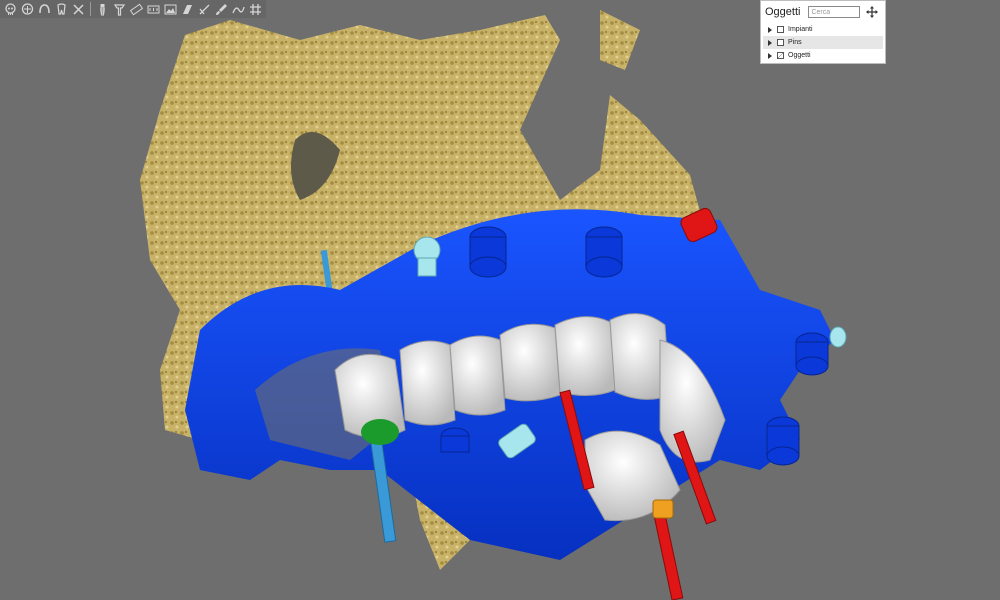  What do you see at coordinates (10, 9) in the screenshot?
I see `skull-icon` at bounding box center [10, 9].